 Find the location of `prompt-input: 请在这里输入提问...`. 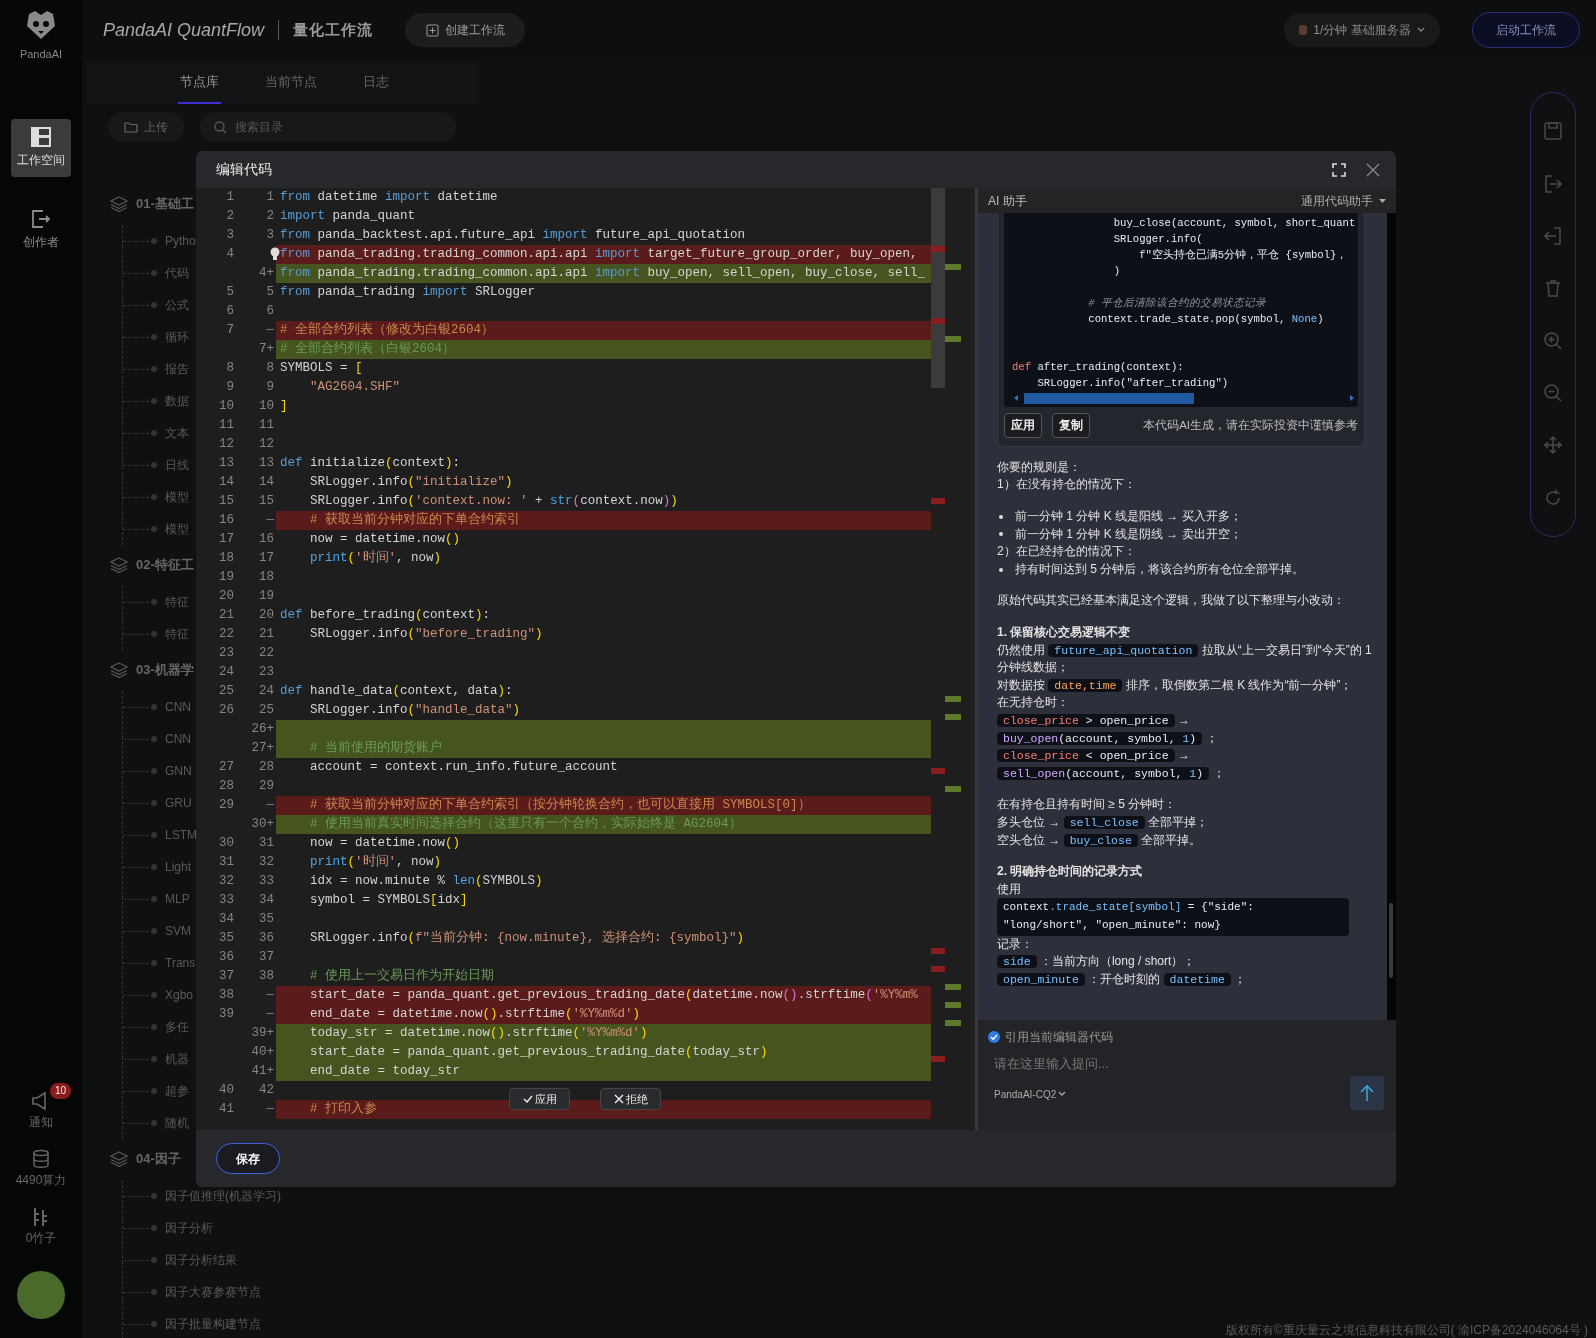

prompt-input: 请在这里输入提问... is located at coordinates (1186, 1064).